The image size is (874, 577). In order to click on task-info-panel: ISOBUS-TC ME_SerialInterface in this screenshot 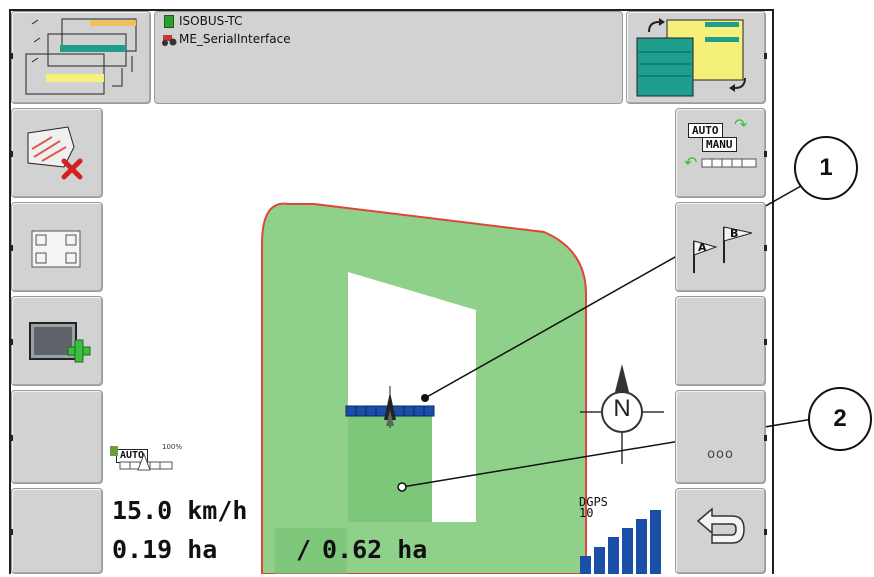, I will do `click(388, 57)`.